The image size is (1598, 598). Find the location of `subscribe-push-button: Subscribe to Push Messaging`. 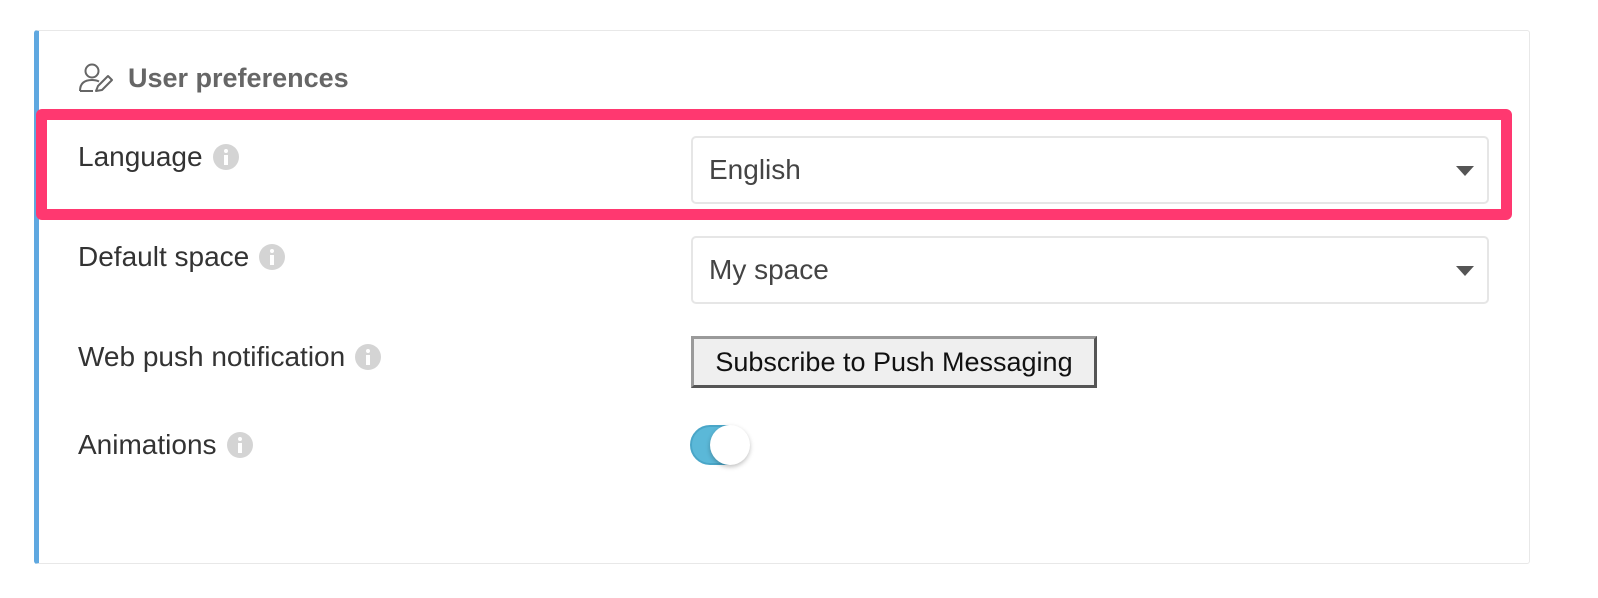

subscribe-push-button: Subscribe to Push Messaging is located at coordinates (894, 362).